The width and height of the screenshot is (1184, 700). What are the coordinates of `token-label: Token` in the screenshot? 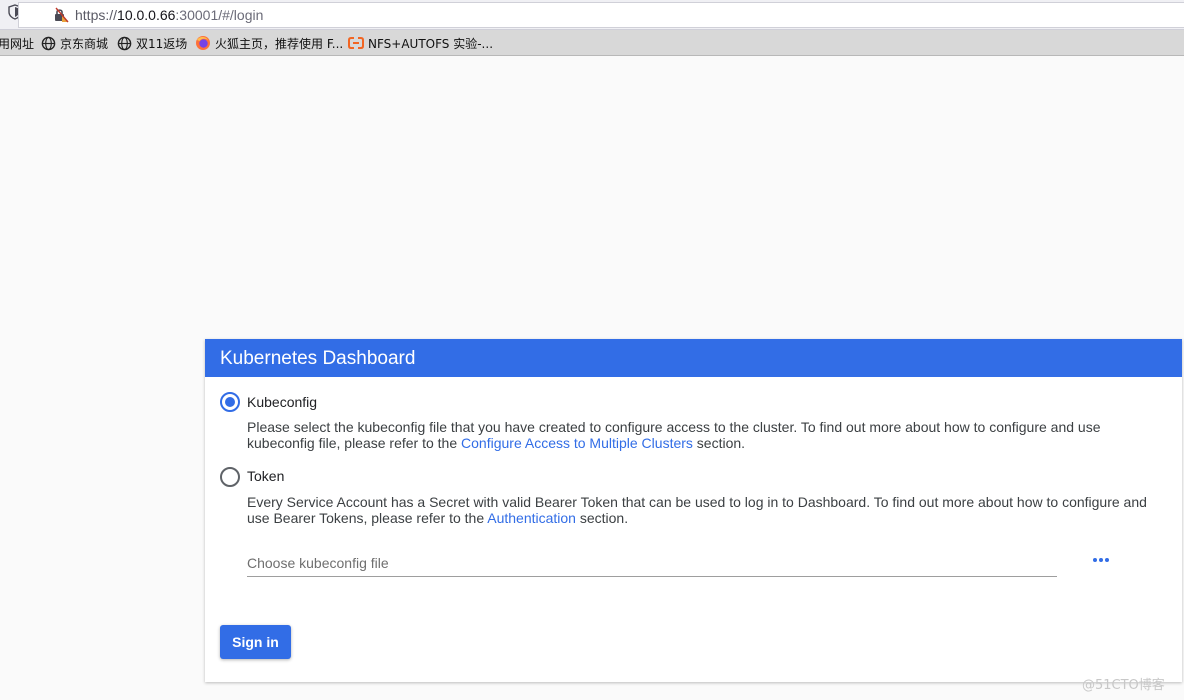 It's located at (266, 476).